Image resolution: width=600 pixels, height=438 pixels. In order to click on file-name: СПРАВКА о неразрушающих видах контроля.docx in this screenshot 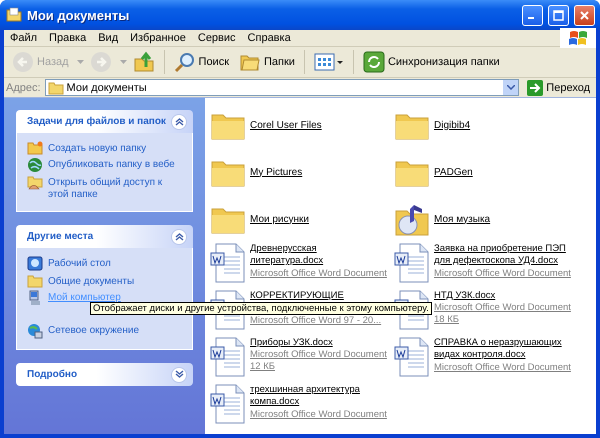, I will do `click(504, 349)`.